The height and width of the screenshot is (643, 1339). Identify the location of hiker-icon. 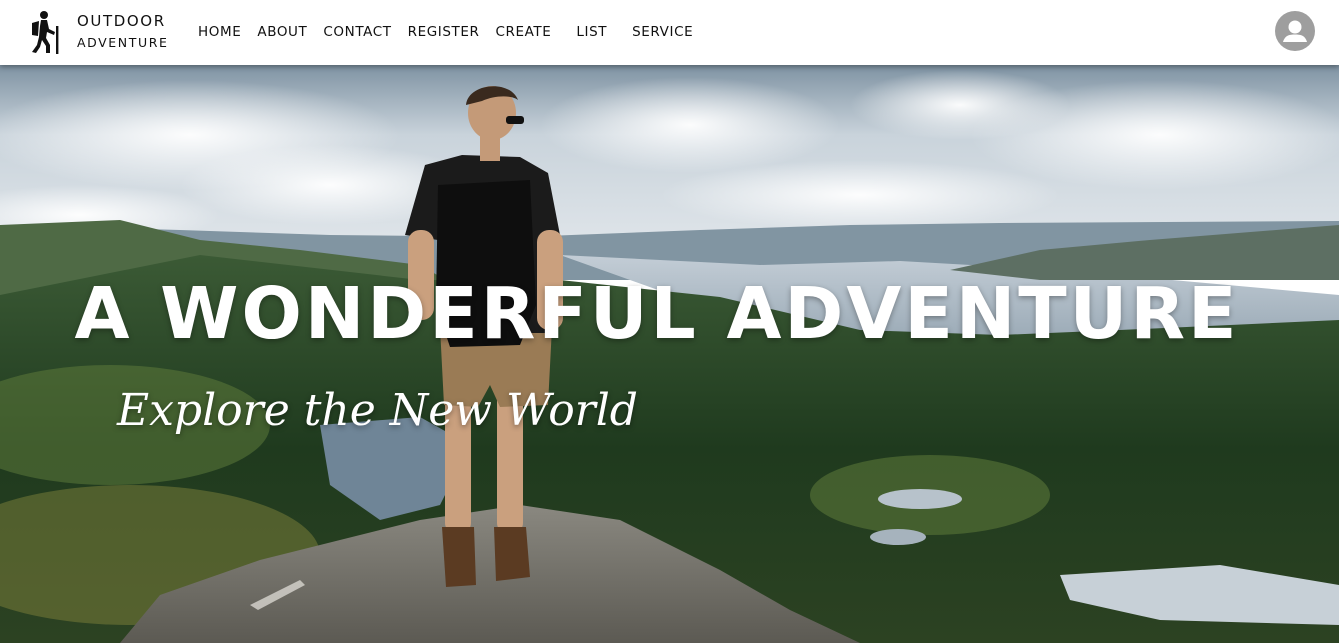
(45, 32).